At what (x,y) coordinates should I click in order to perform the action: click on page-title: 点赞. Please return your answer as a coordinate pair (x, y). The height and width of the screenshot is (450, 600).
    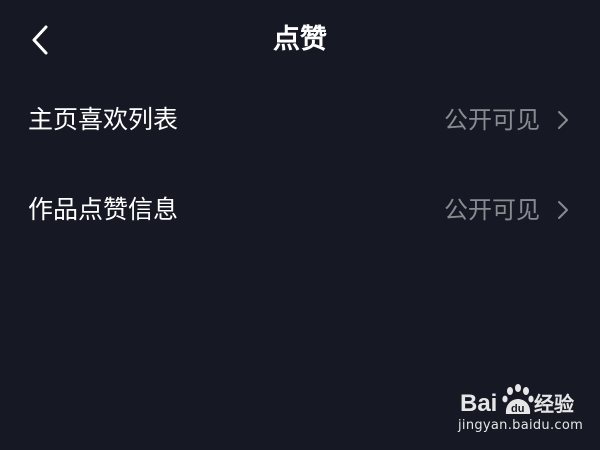
    Looking at the image, I should click on (300, 39).